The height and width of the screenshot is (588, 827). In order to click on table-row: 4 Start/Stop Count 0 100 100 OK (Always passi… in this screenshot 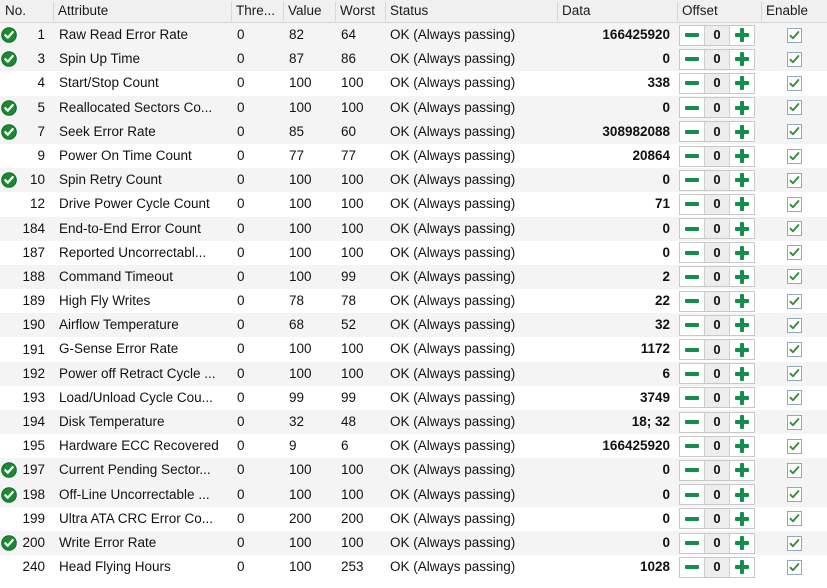, I will do `click(413, 83)`.